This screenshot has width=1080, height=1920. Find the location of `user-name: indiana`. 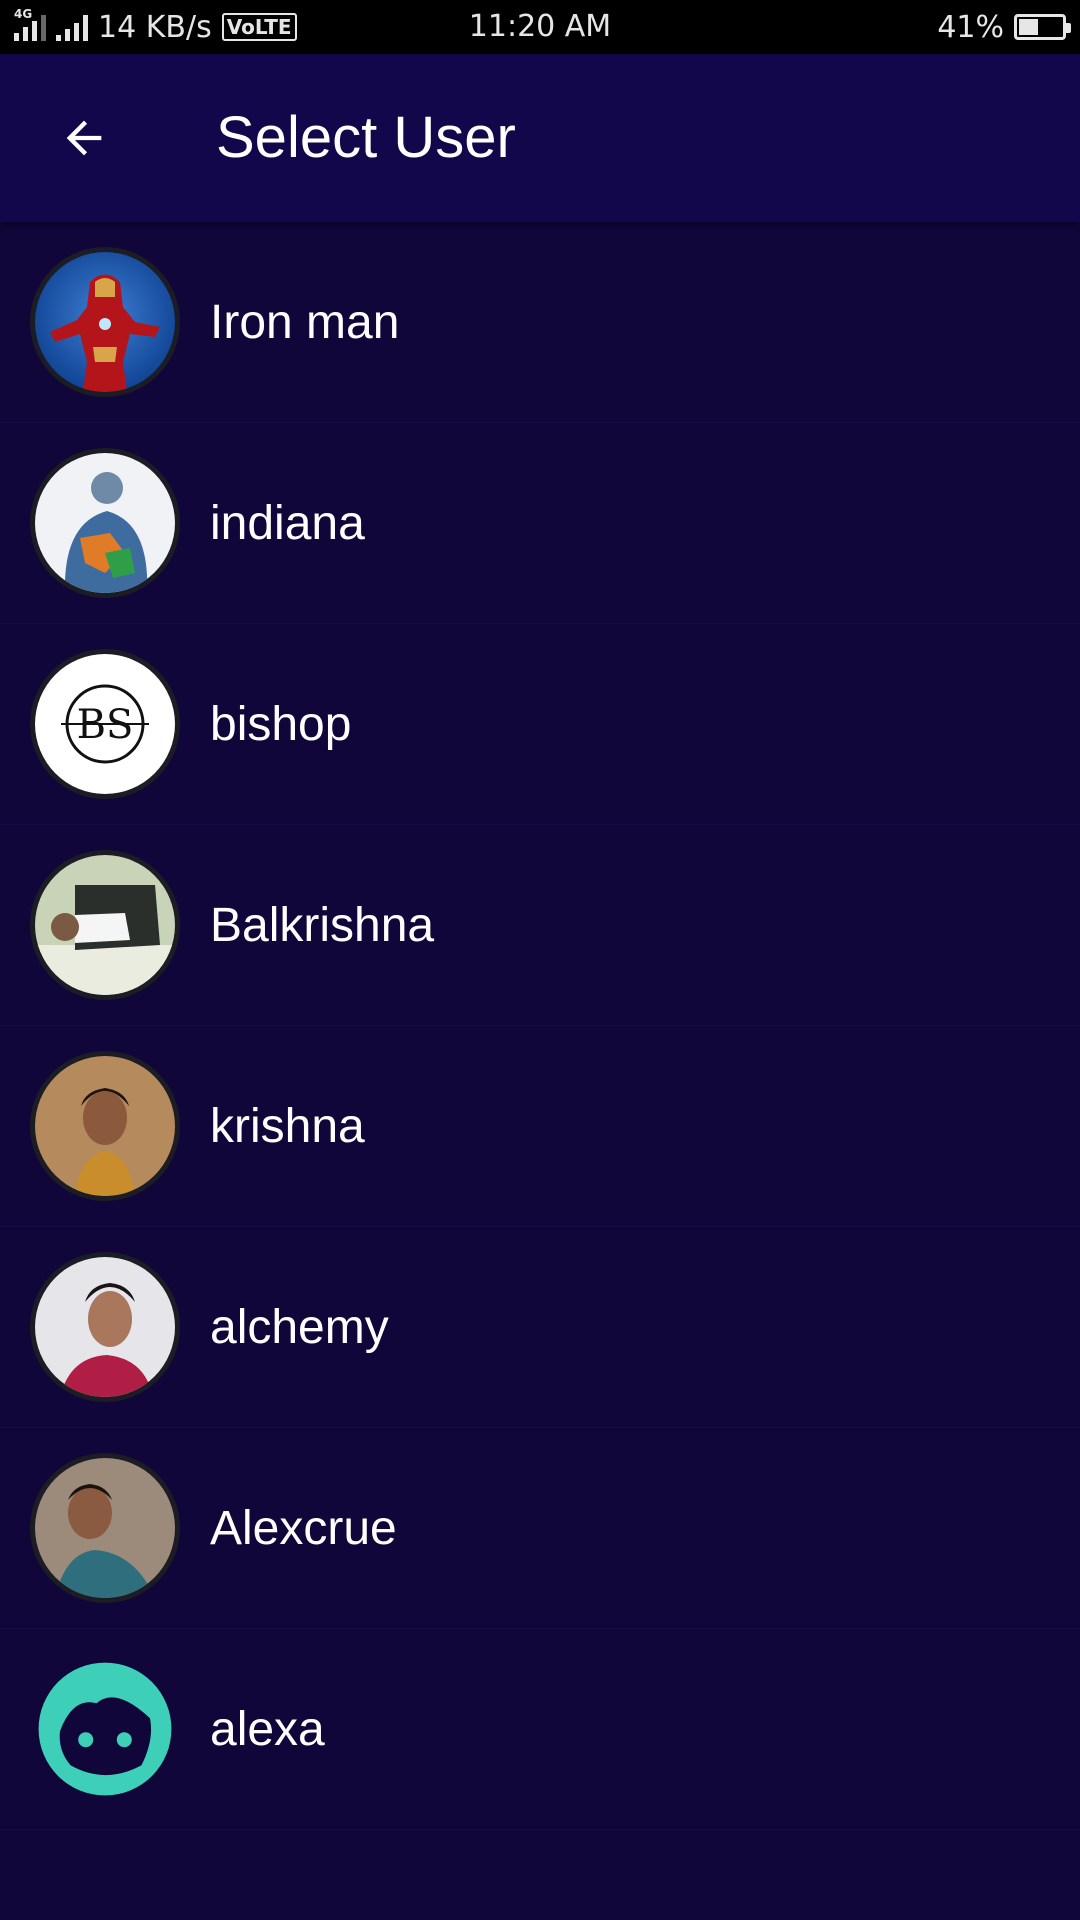

user-name: indiana is located at coordinates (287, 523).